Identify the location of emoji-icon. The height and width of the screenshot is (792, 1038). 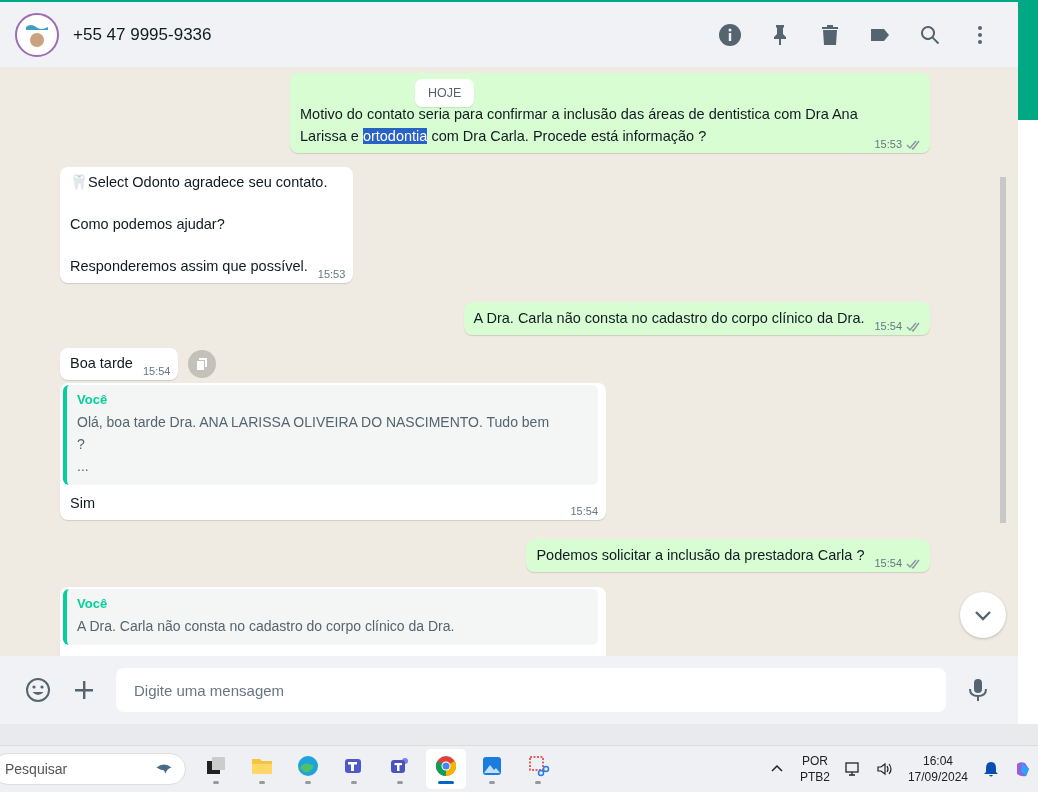
(38, 690).